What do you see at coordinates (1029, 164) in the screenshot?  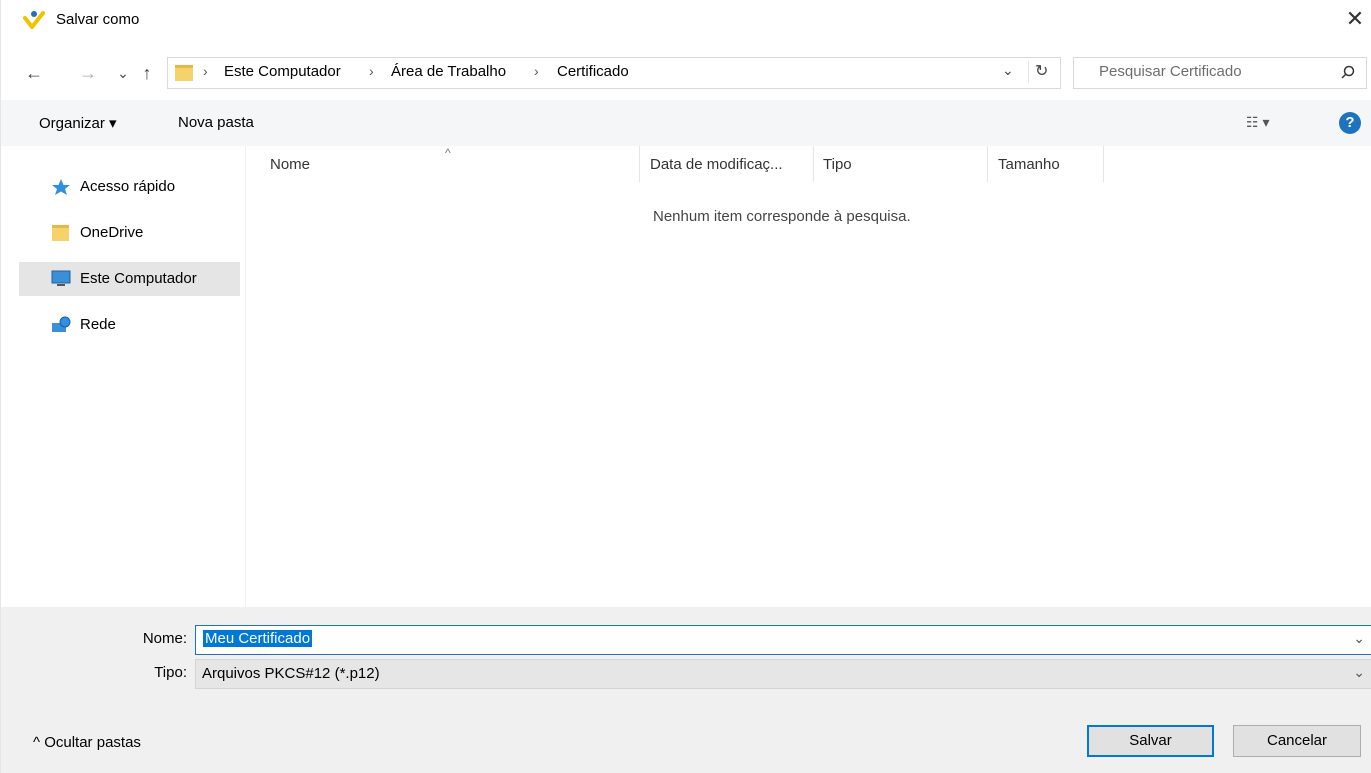 I see `column-header-tamanho: Tamanho` at bounding box center [1029, 164].